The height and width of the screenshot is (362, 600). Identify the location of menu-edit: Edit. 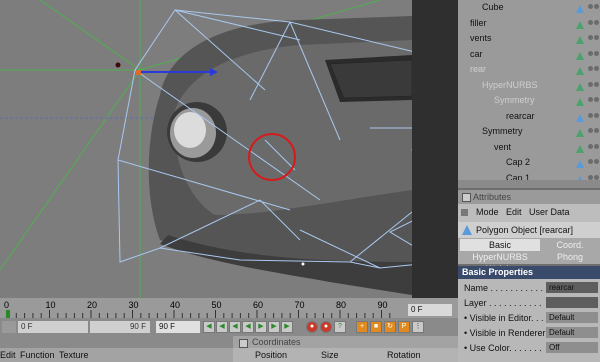
(514, 212).